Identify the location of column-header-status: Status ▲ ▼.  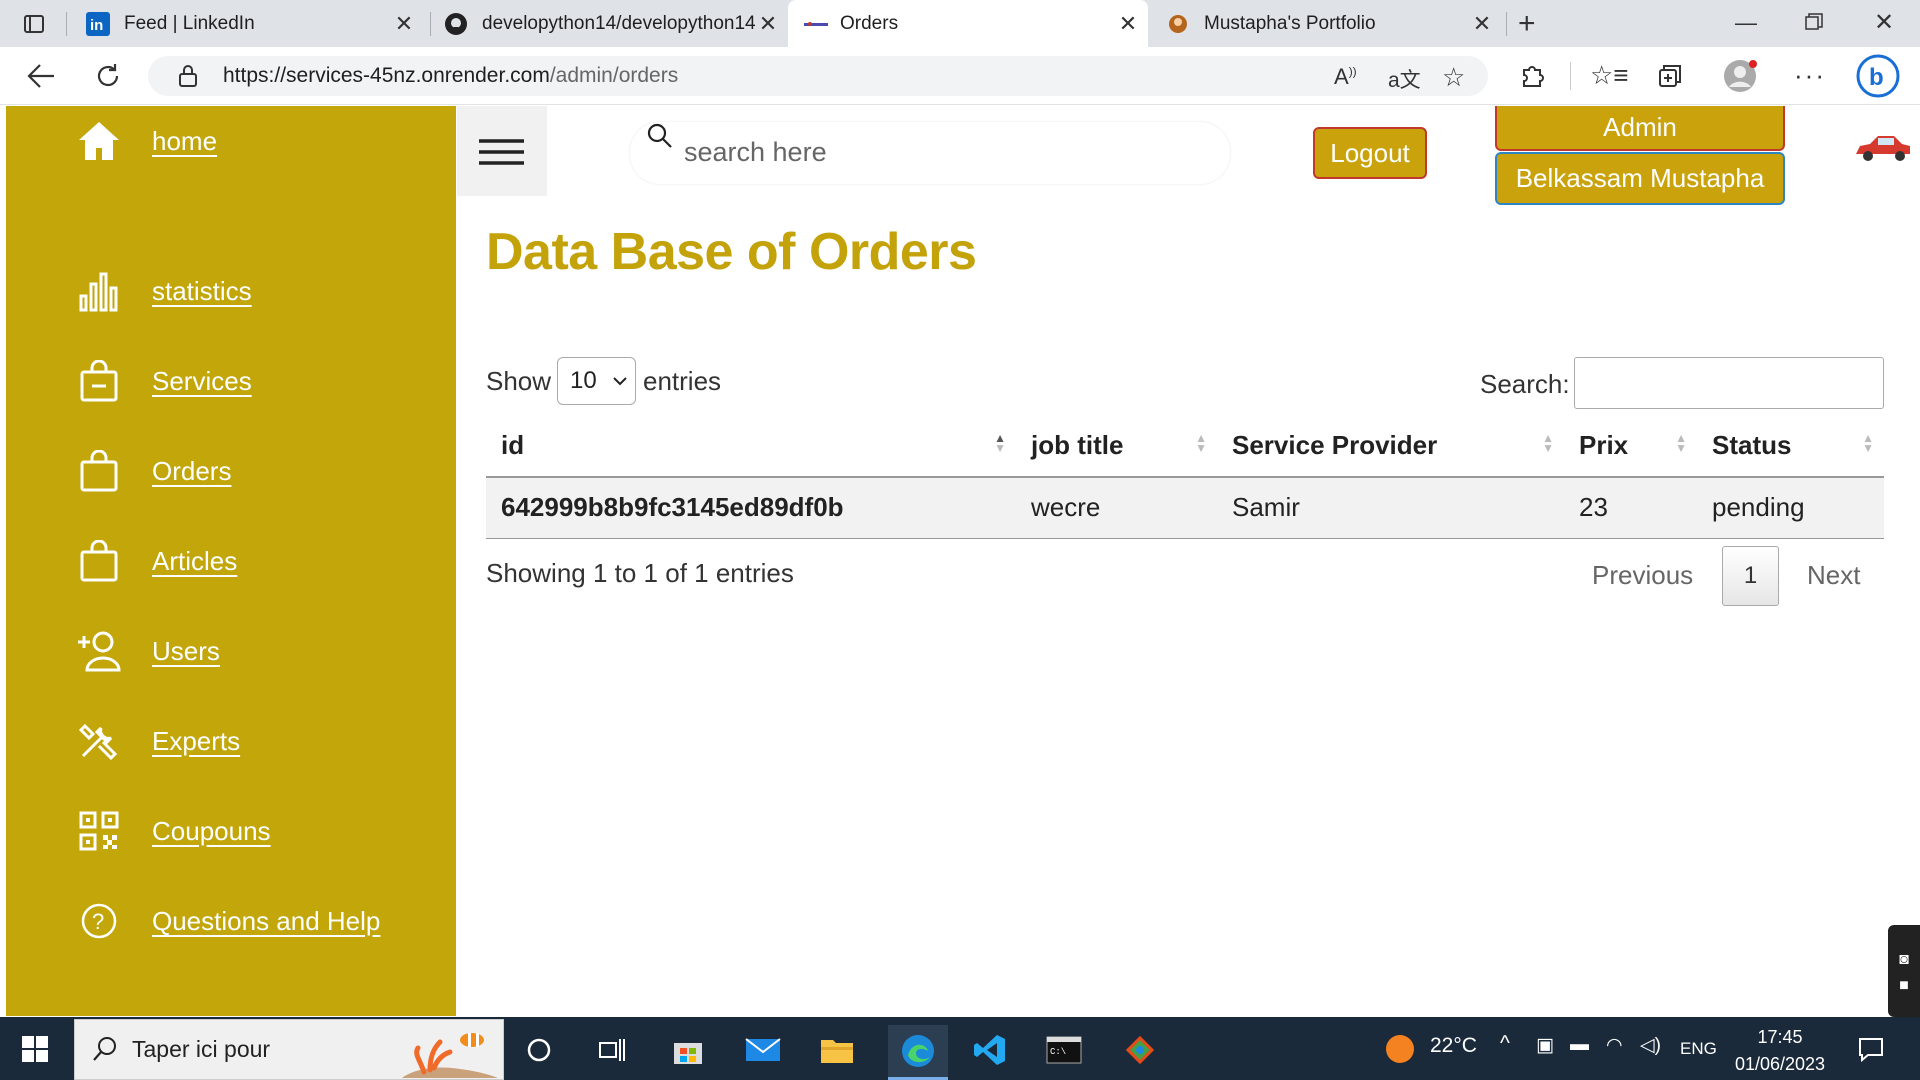
(1790, 446).